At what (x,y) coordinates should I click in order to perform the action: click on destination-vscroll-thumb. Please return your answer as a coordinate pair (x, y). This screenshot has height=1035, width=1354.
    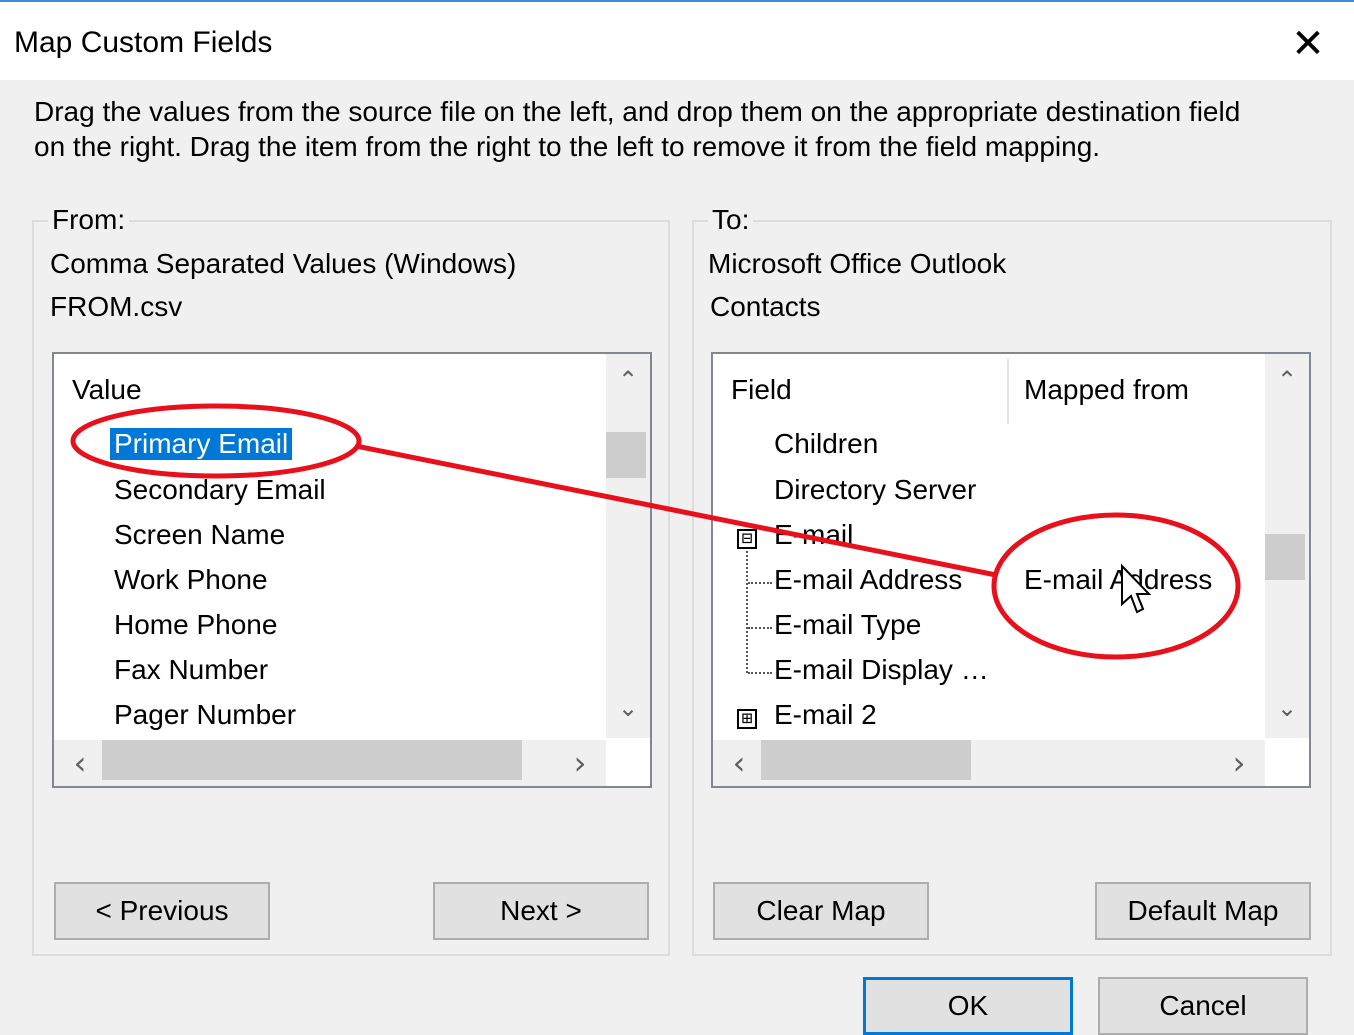
    Looking at the image, I should click on (1285, 557).